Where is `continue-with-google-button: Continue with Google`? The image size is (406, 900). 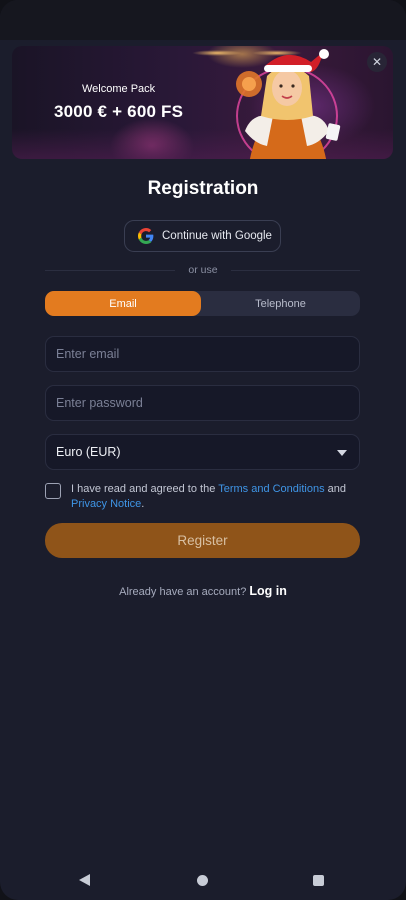 continue-with-google-button: Continue with Google is located at coordinates (202, 236).